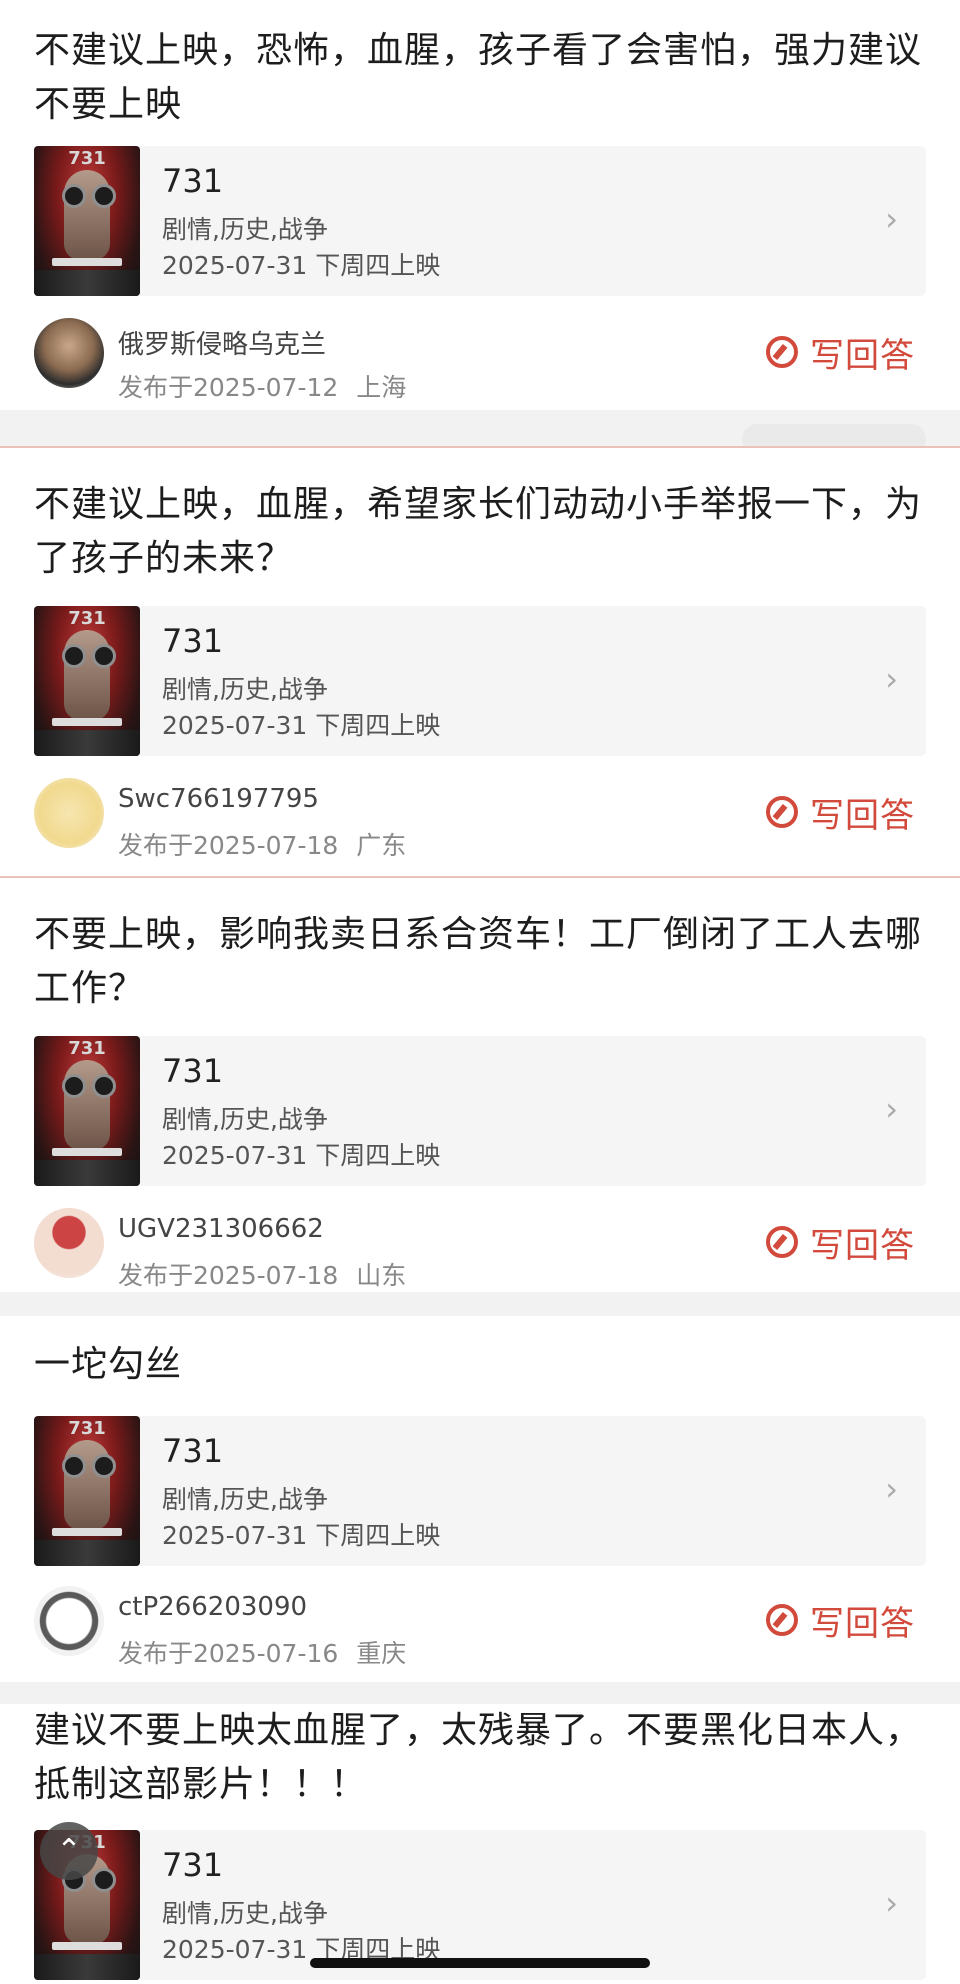  I want to click on username: 俄罗斯侵略乌克兰, so click(222, 342).